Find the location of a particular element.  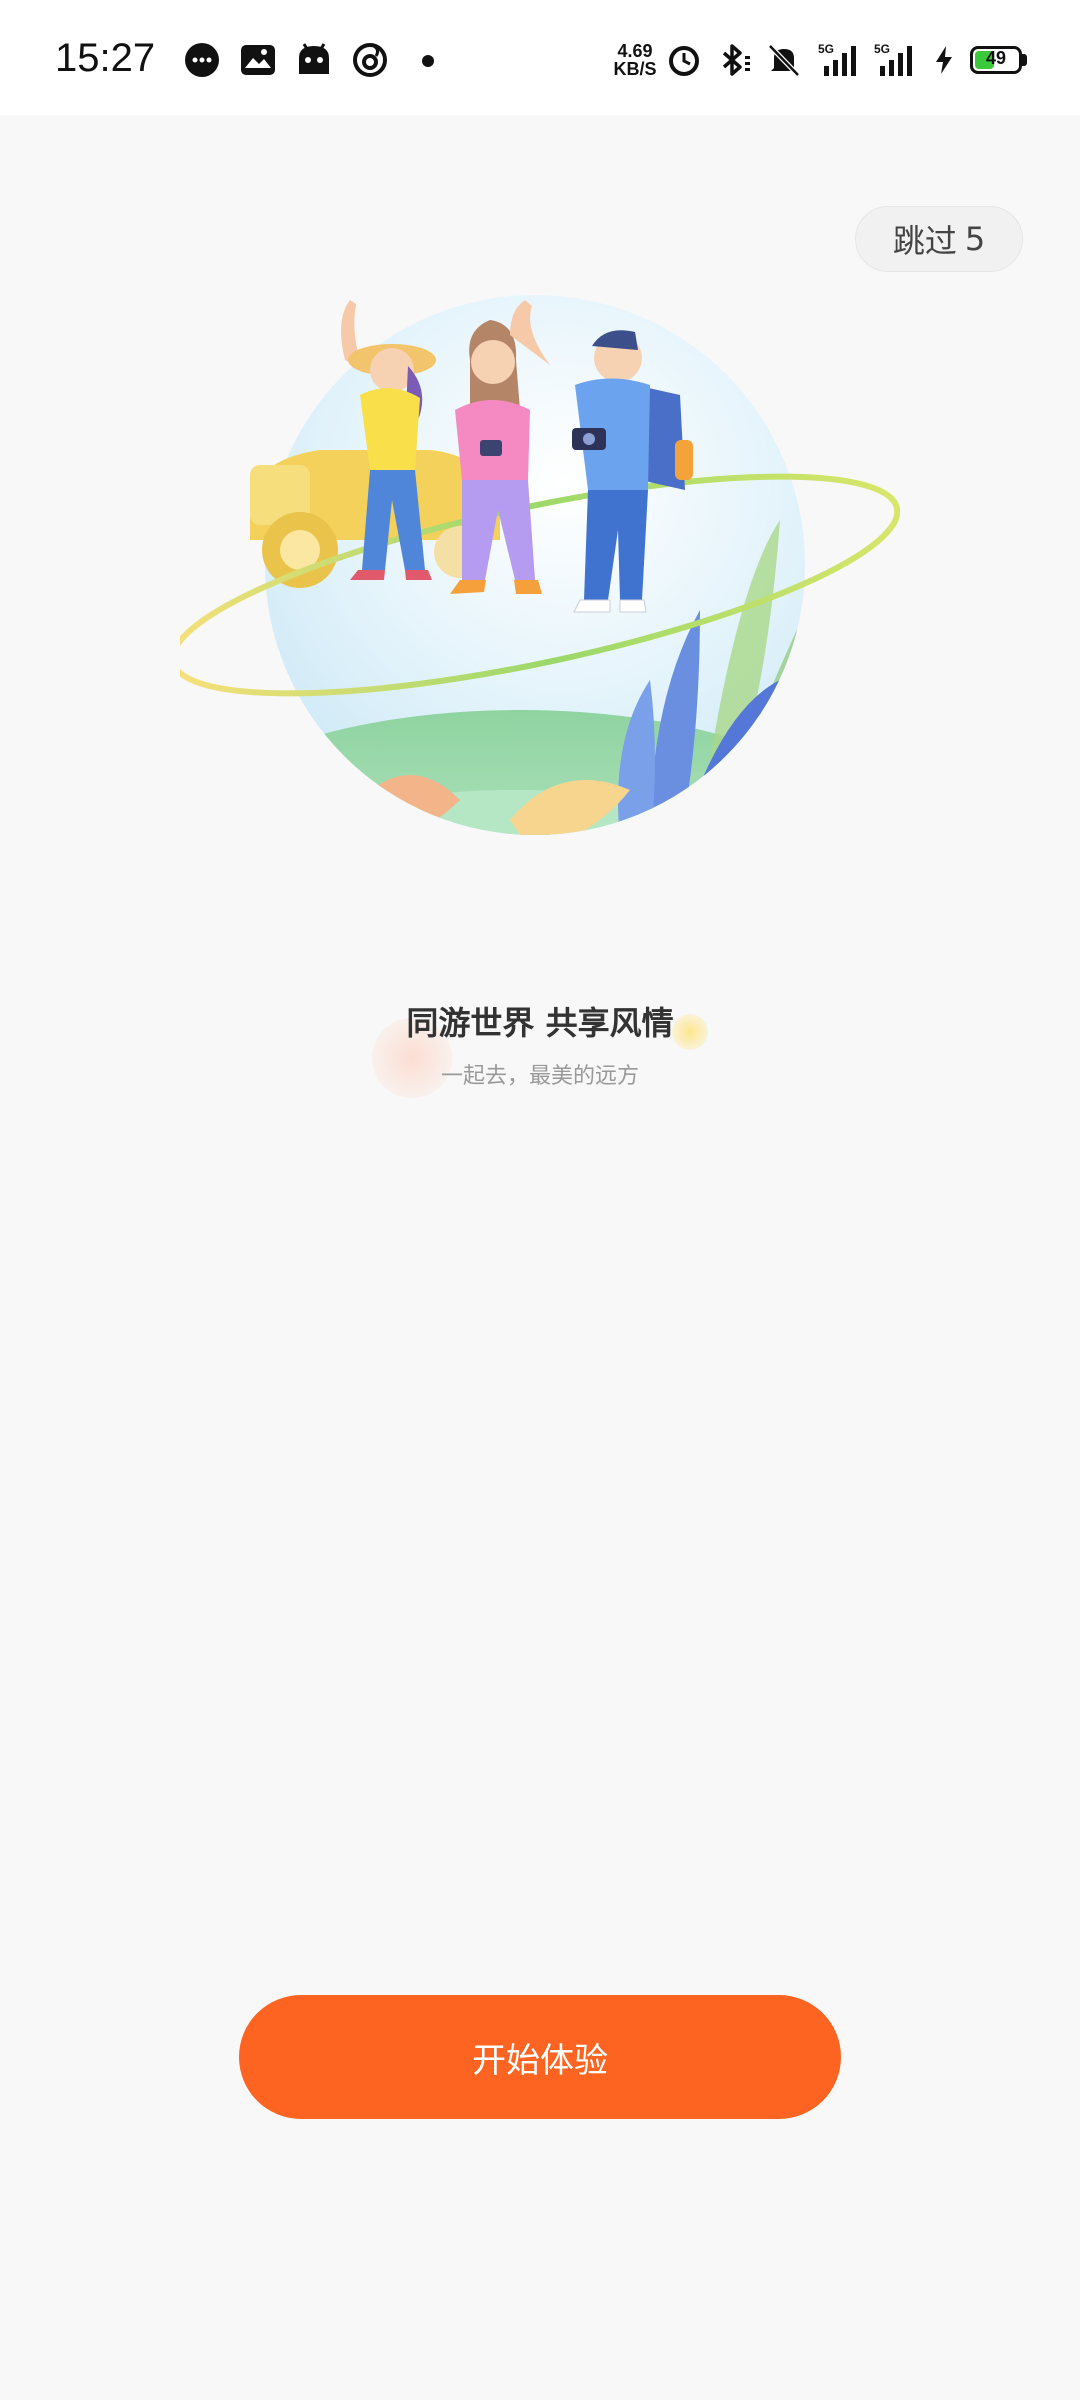

bluetooth-icon is located at coordinates (736, 60).